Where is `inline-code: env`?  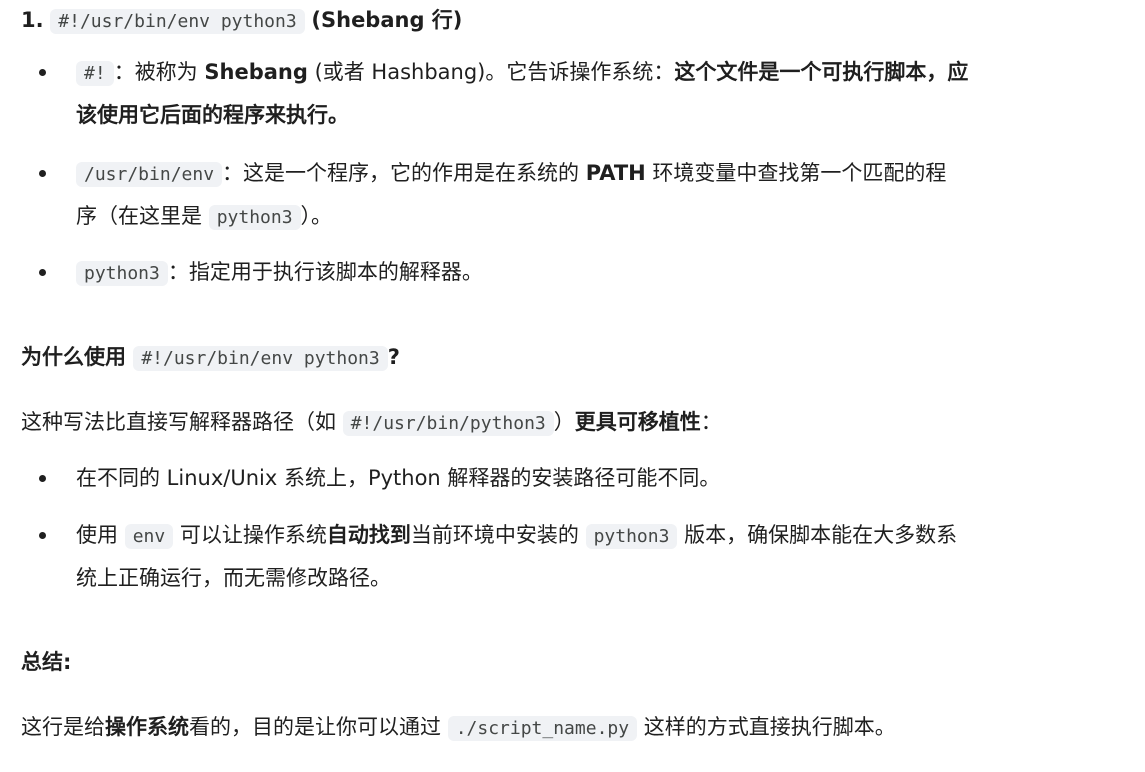
inline-code: env is located at coordinates (149, 536).